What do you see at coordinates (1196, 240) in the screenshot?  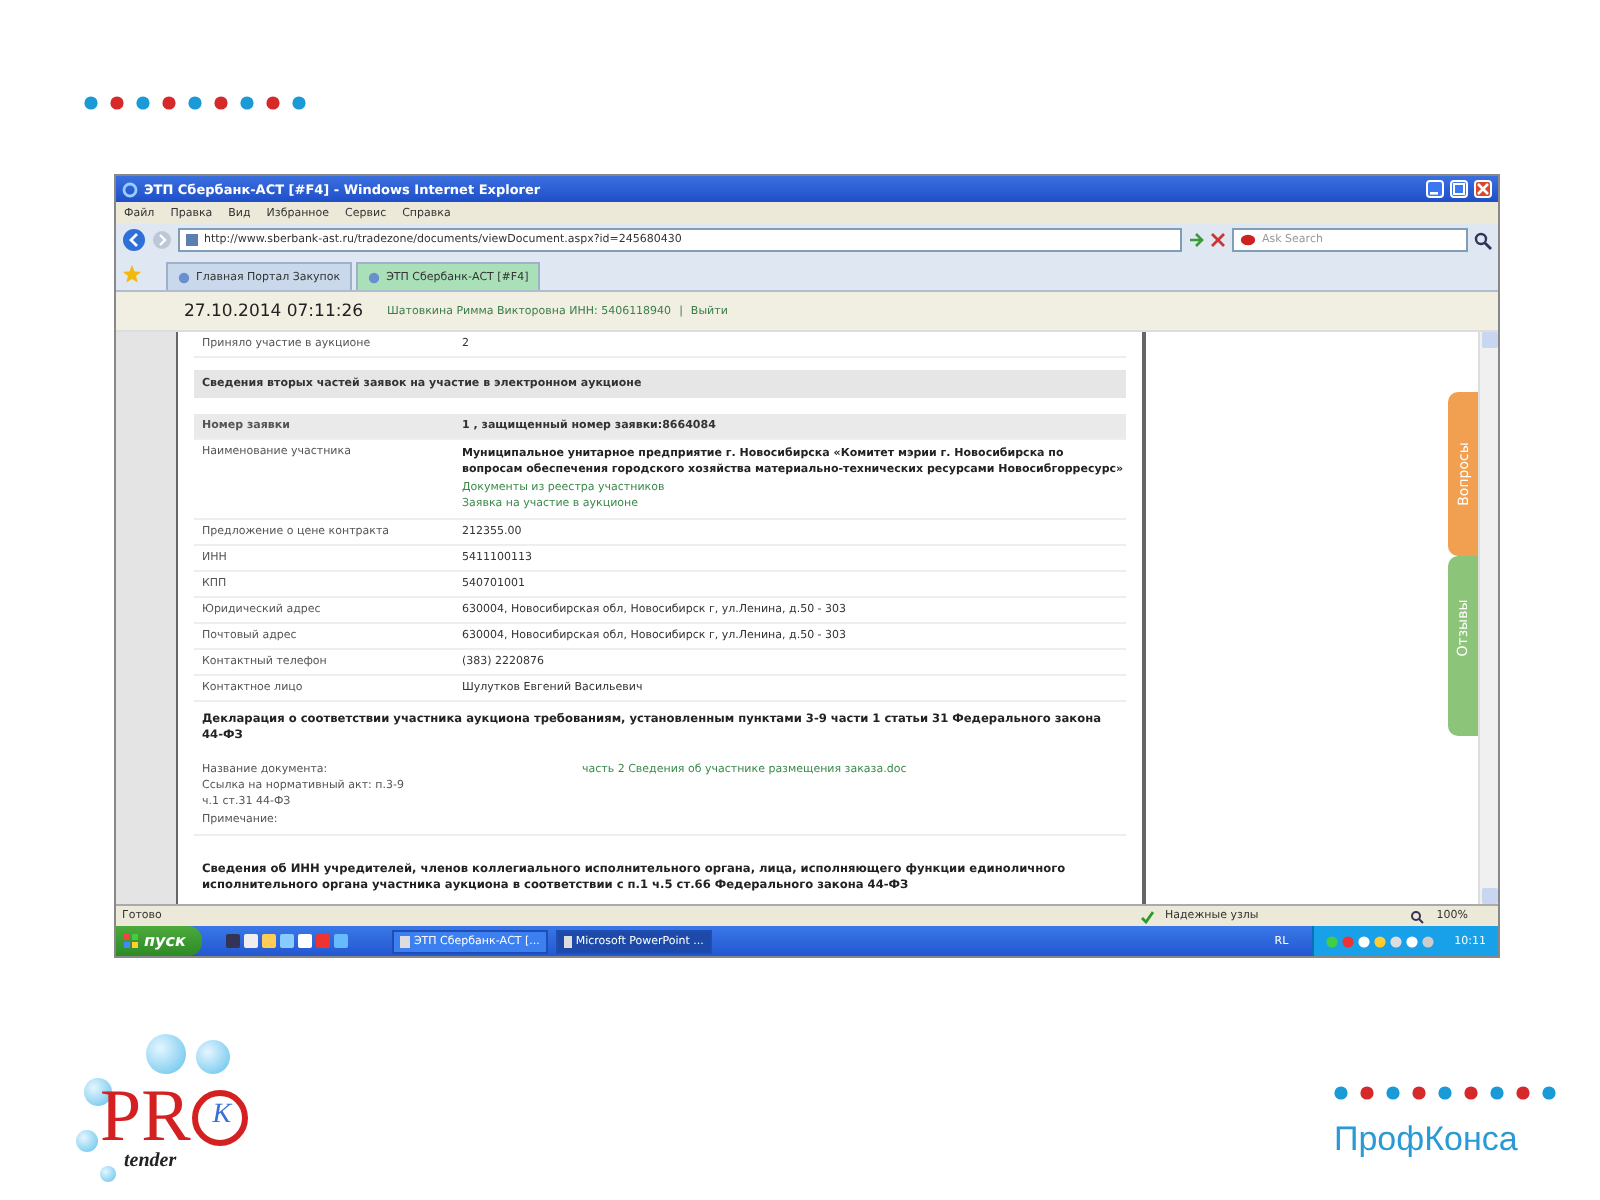 I see `refresh-button` at bounding box center [1196, 240].